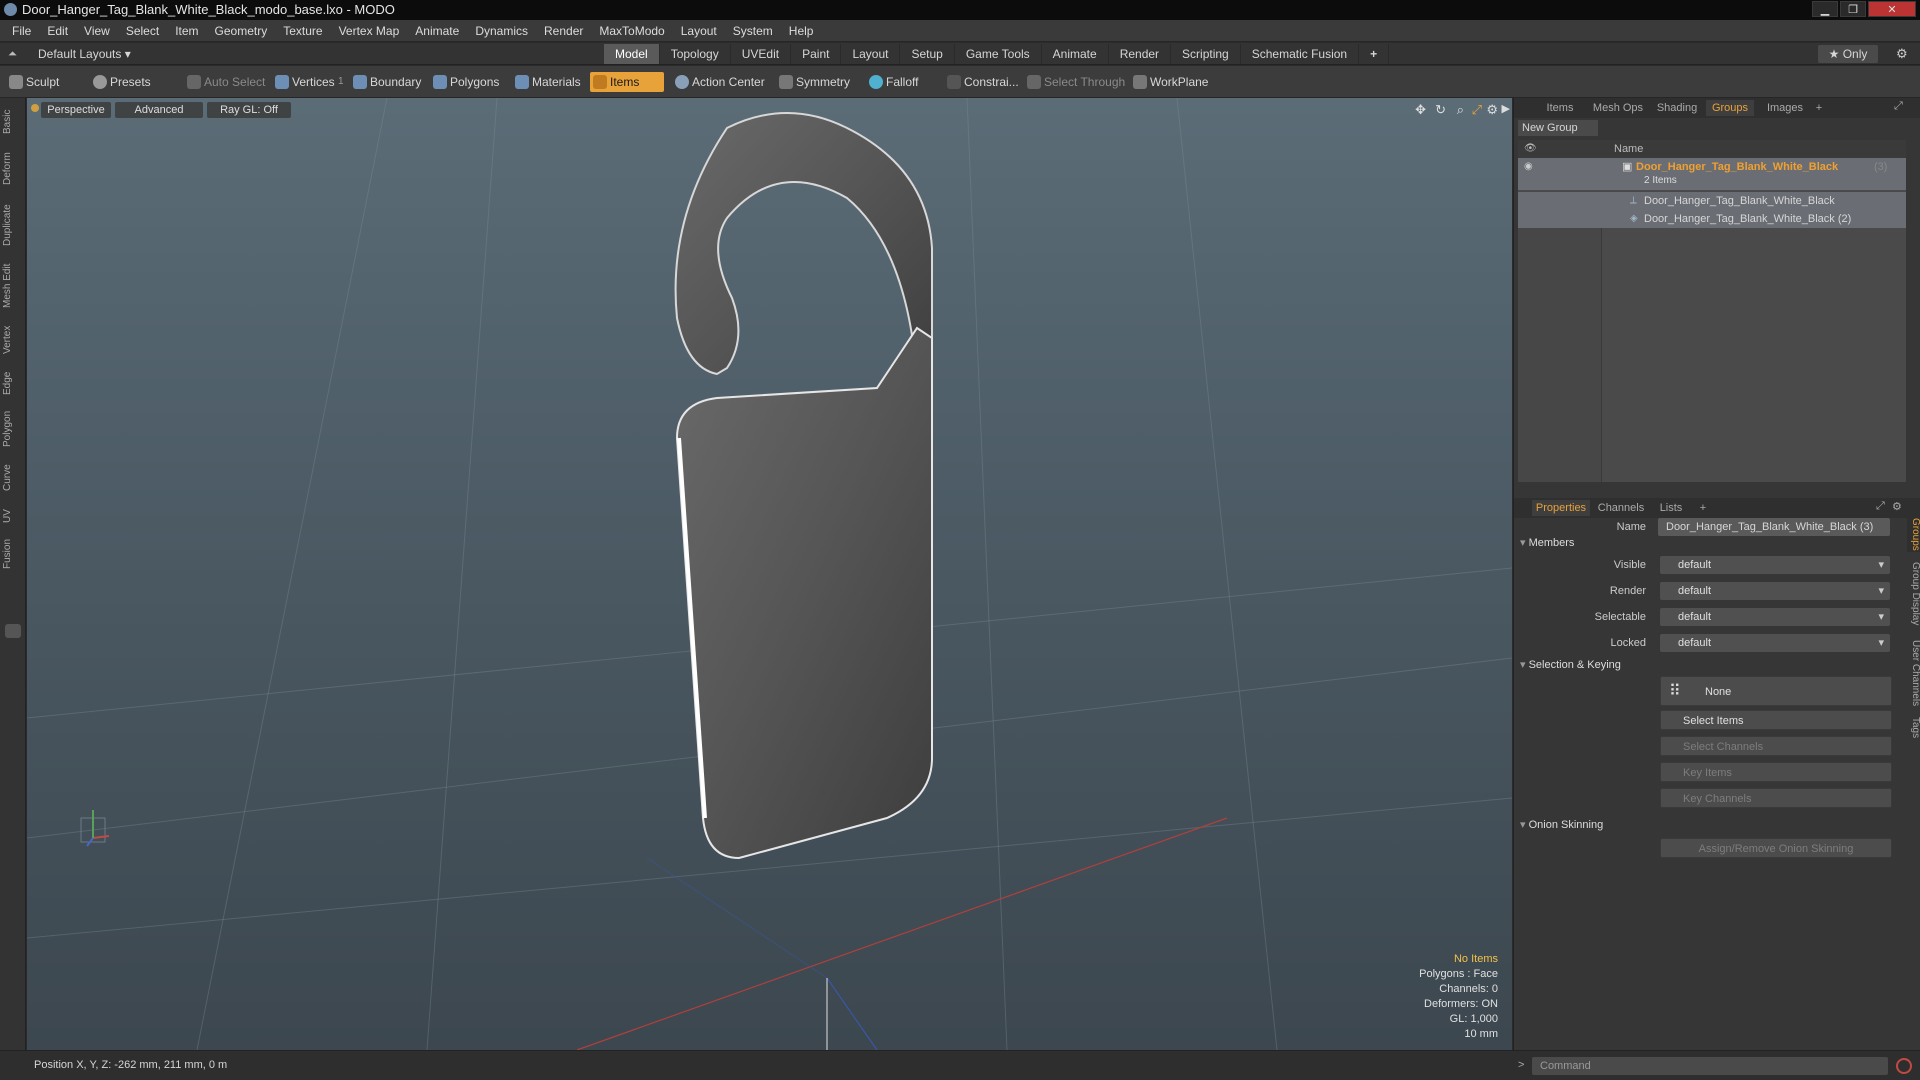  What do you see at coordinates (13, 631) in the screenshot?
I see `panel-toggle-button` at bounding box center [13, 631].